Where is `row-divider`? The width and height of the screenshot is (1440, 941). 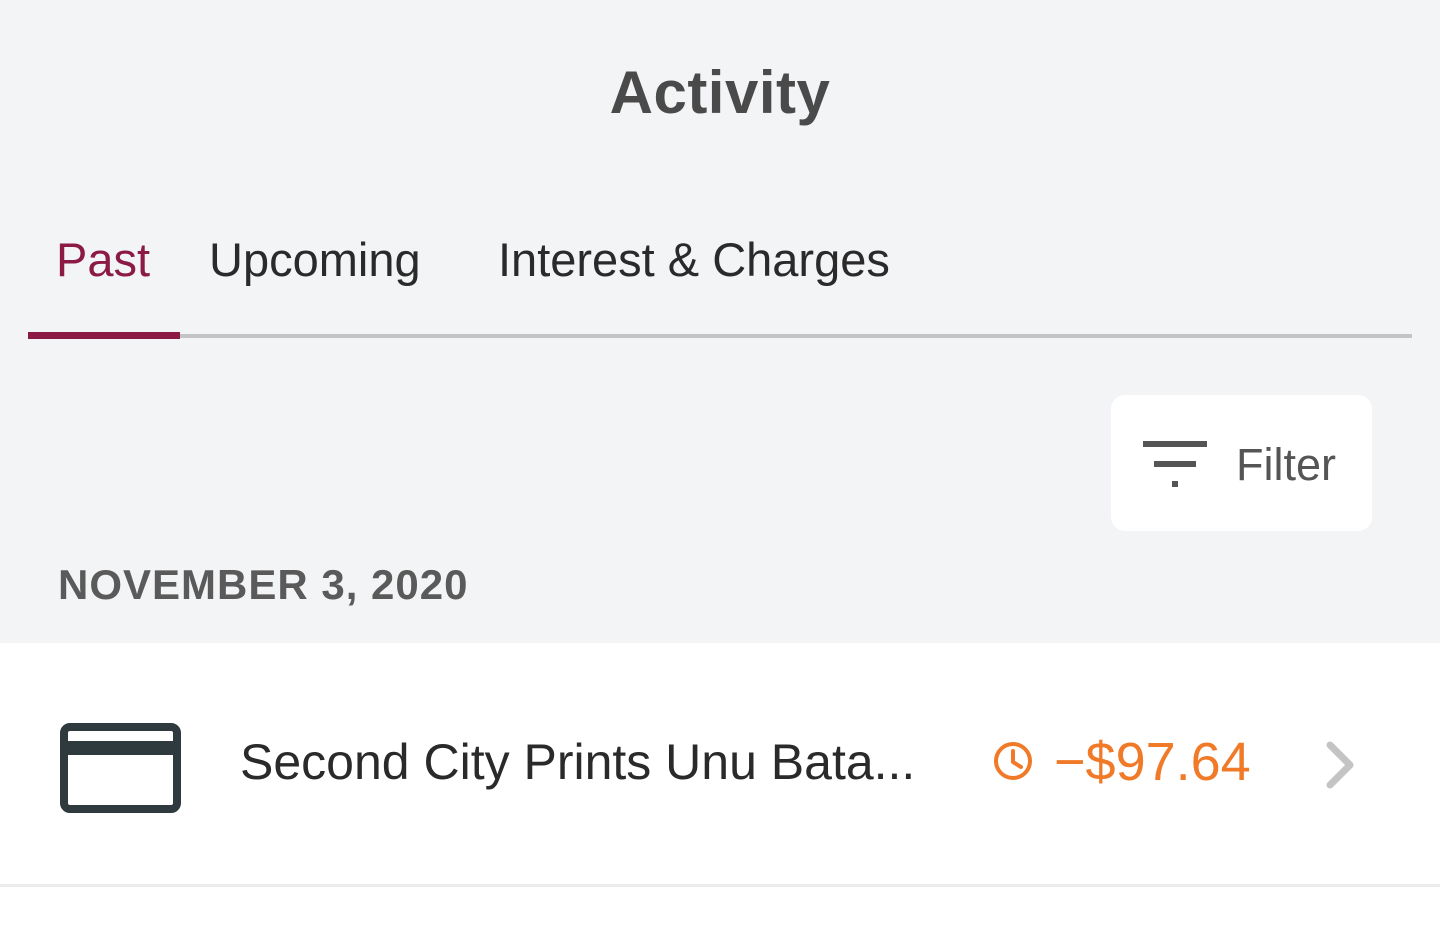
row-divider is located at coordinates (720, 885).